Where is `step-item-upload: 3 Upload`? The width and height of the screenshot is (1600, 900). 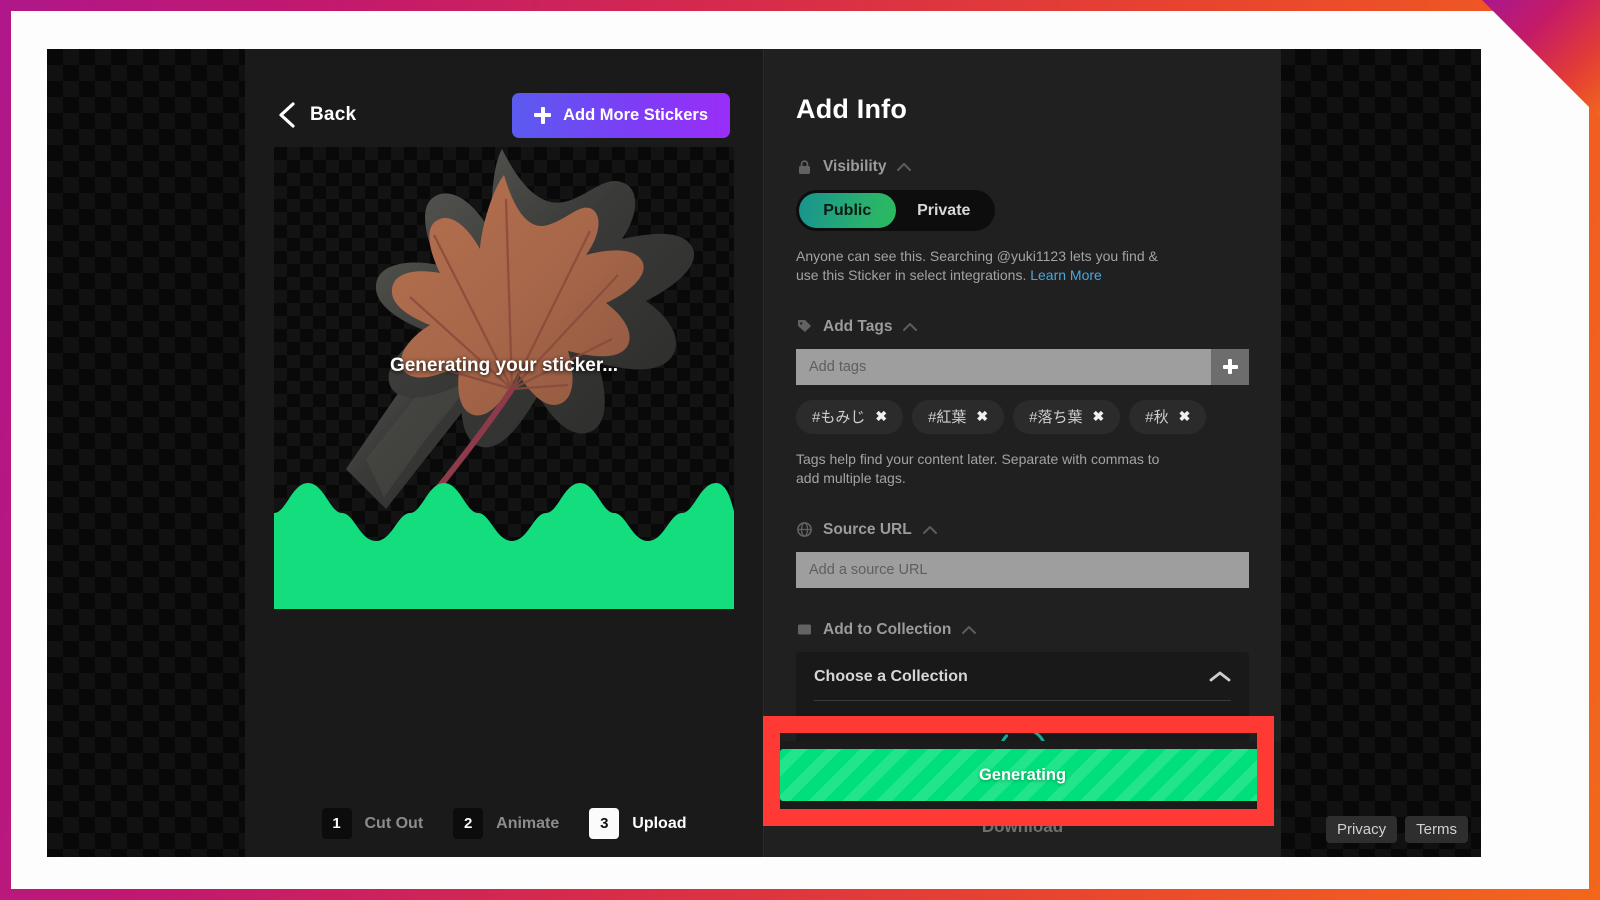 step-item-upload: 3 Upload is located at coordinates (638, 823).